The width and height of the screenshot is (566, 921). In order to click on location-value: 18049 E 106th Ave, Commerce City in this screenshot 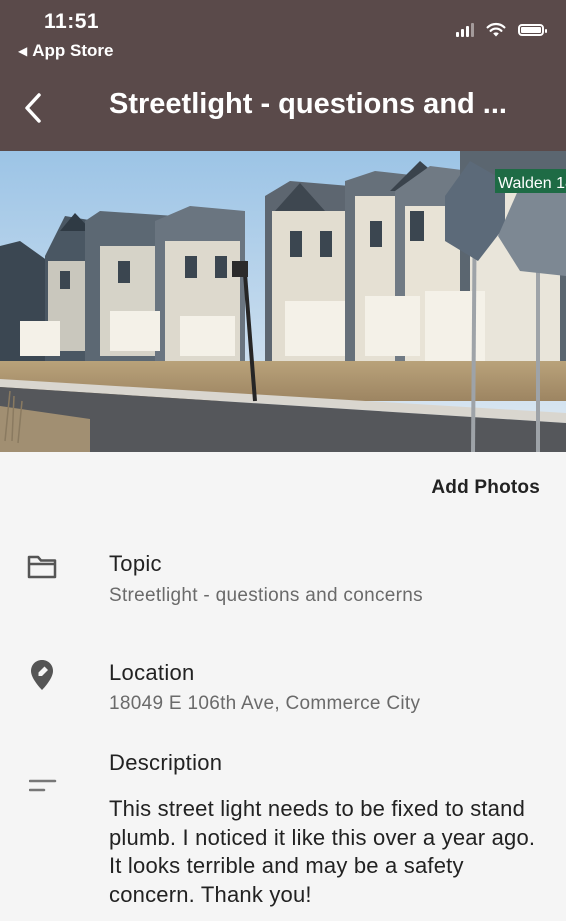, I will do `click(265, 703)`.